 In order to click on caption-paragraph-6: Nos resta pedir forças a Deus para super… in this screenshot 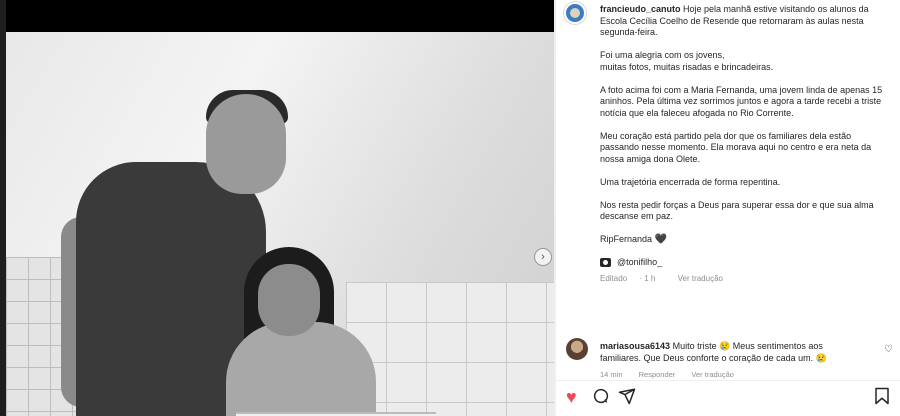, I will do `click(737, 210)`.